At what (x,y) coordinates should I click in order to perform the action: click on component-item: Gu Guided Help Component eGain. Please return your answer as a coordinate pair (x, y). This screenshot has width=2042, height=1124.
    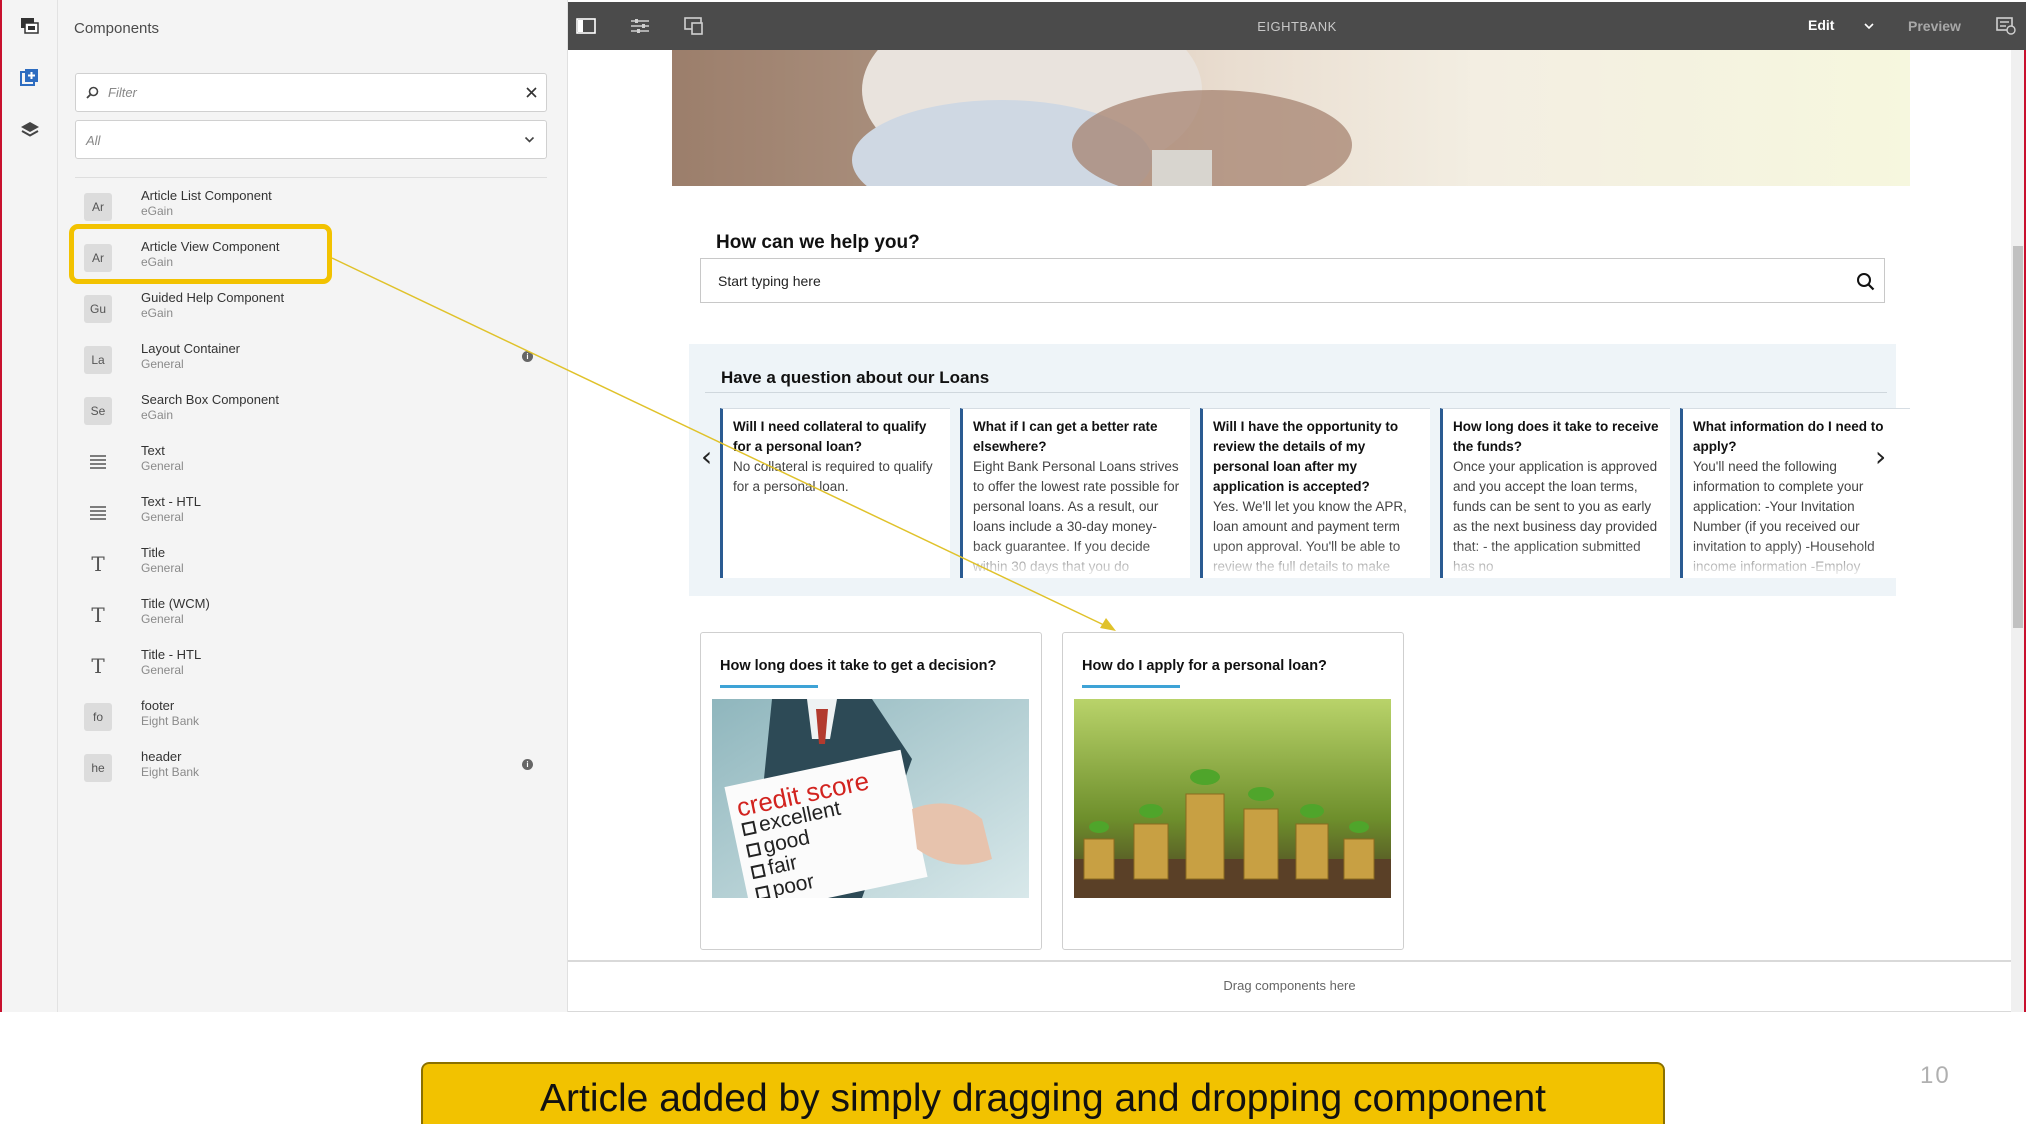
    Looking at the image, I should click on (311, 309).